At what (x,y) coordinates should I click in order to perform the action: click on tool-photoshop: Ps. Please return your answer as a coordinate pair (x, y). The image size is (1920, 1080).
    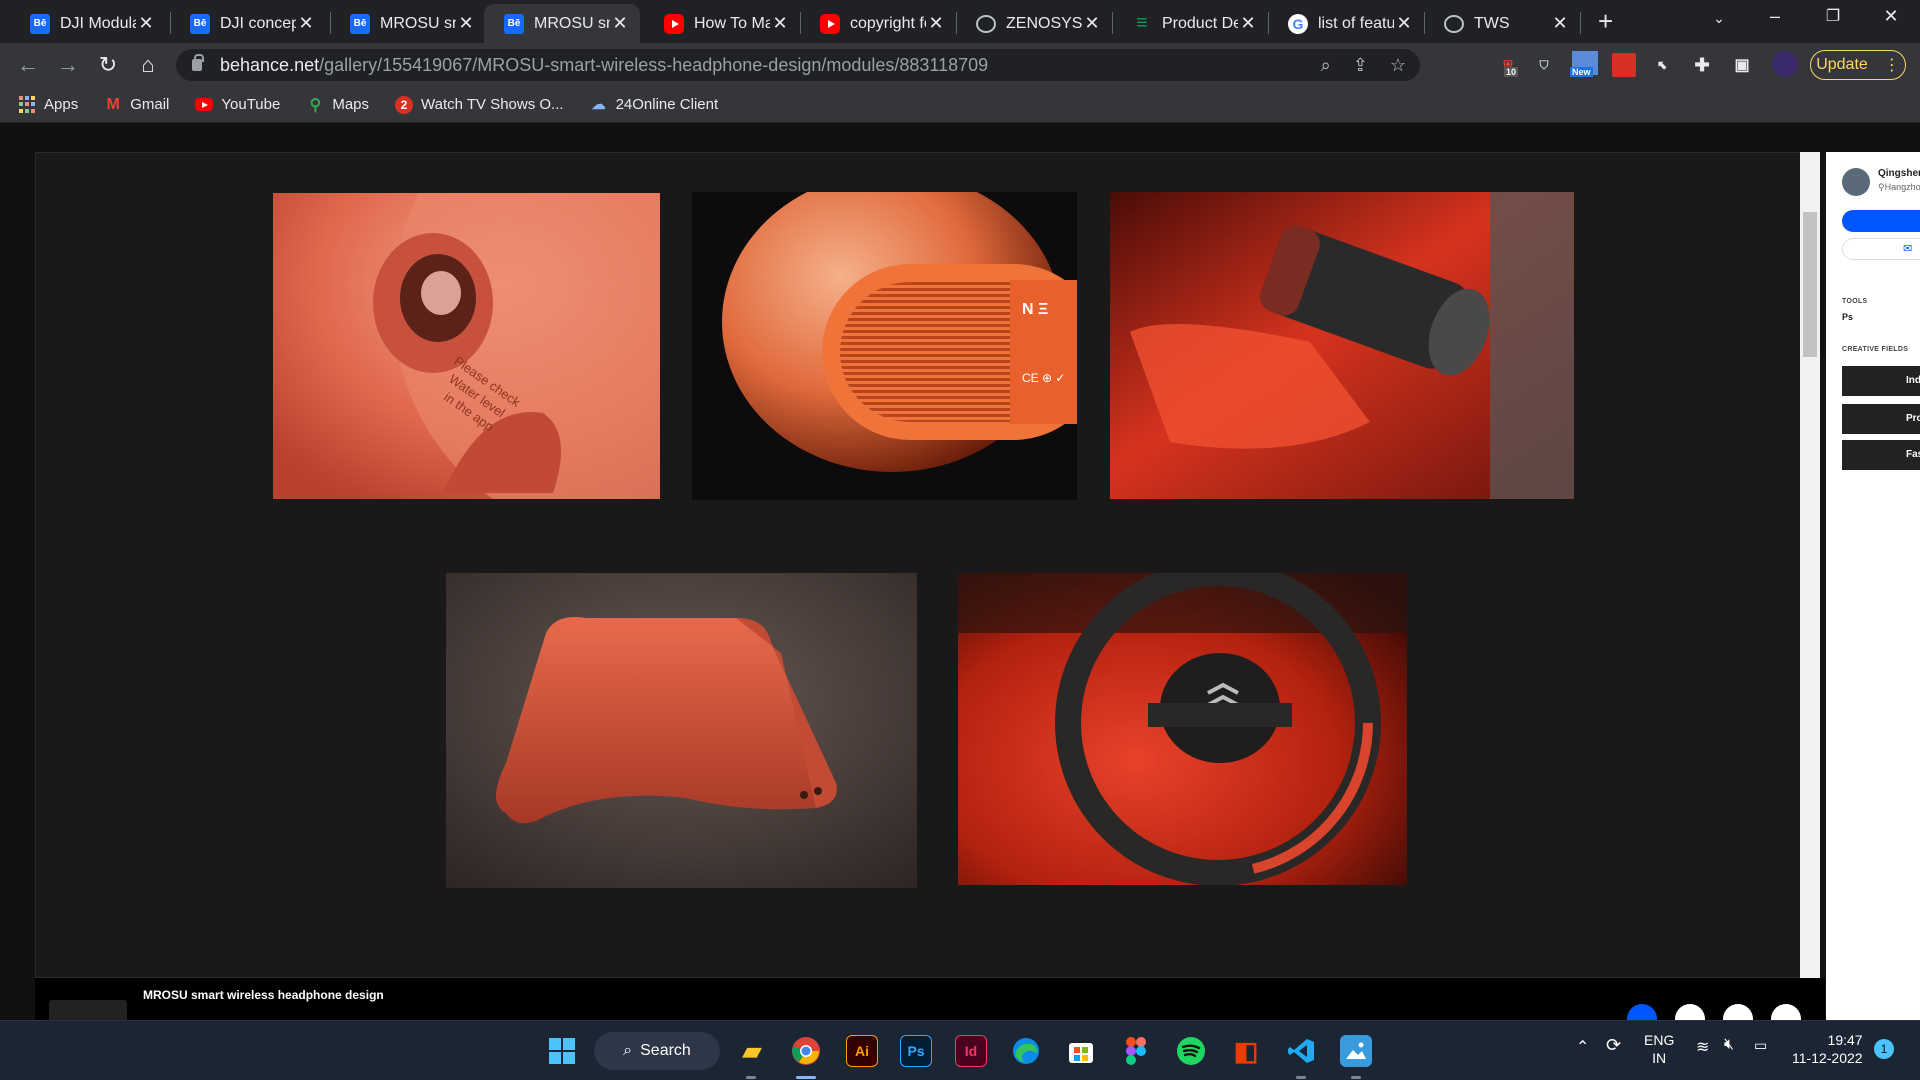
    Looking at the image, I should click on (1847, 317).